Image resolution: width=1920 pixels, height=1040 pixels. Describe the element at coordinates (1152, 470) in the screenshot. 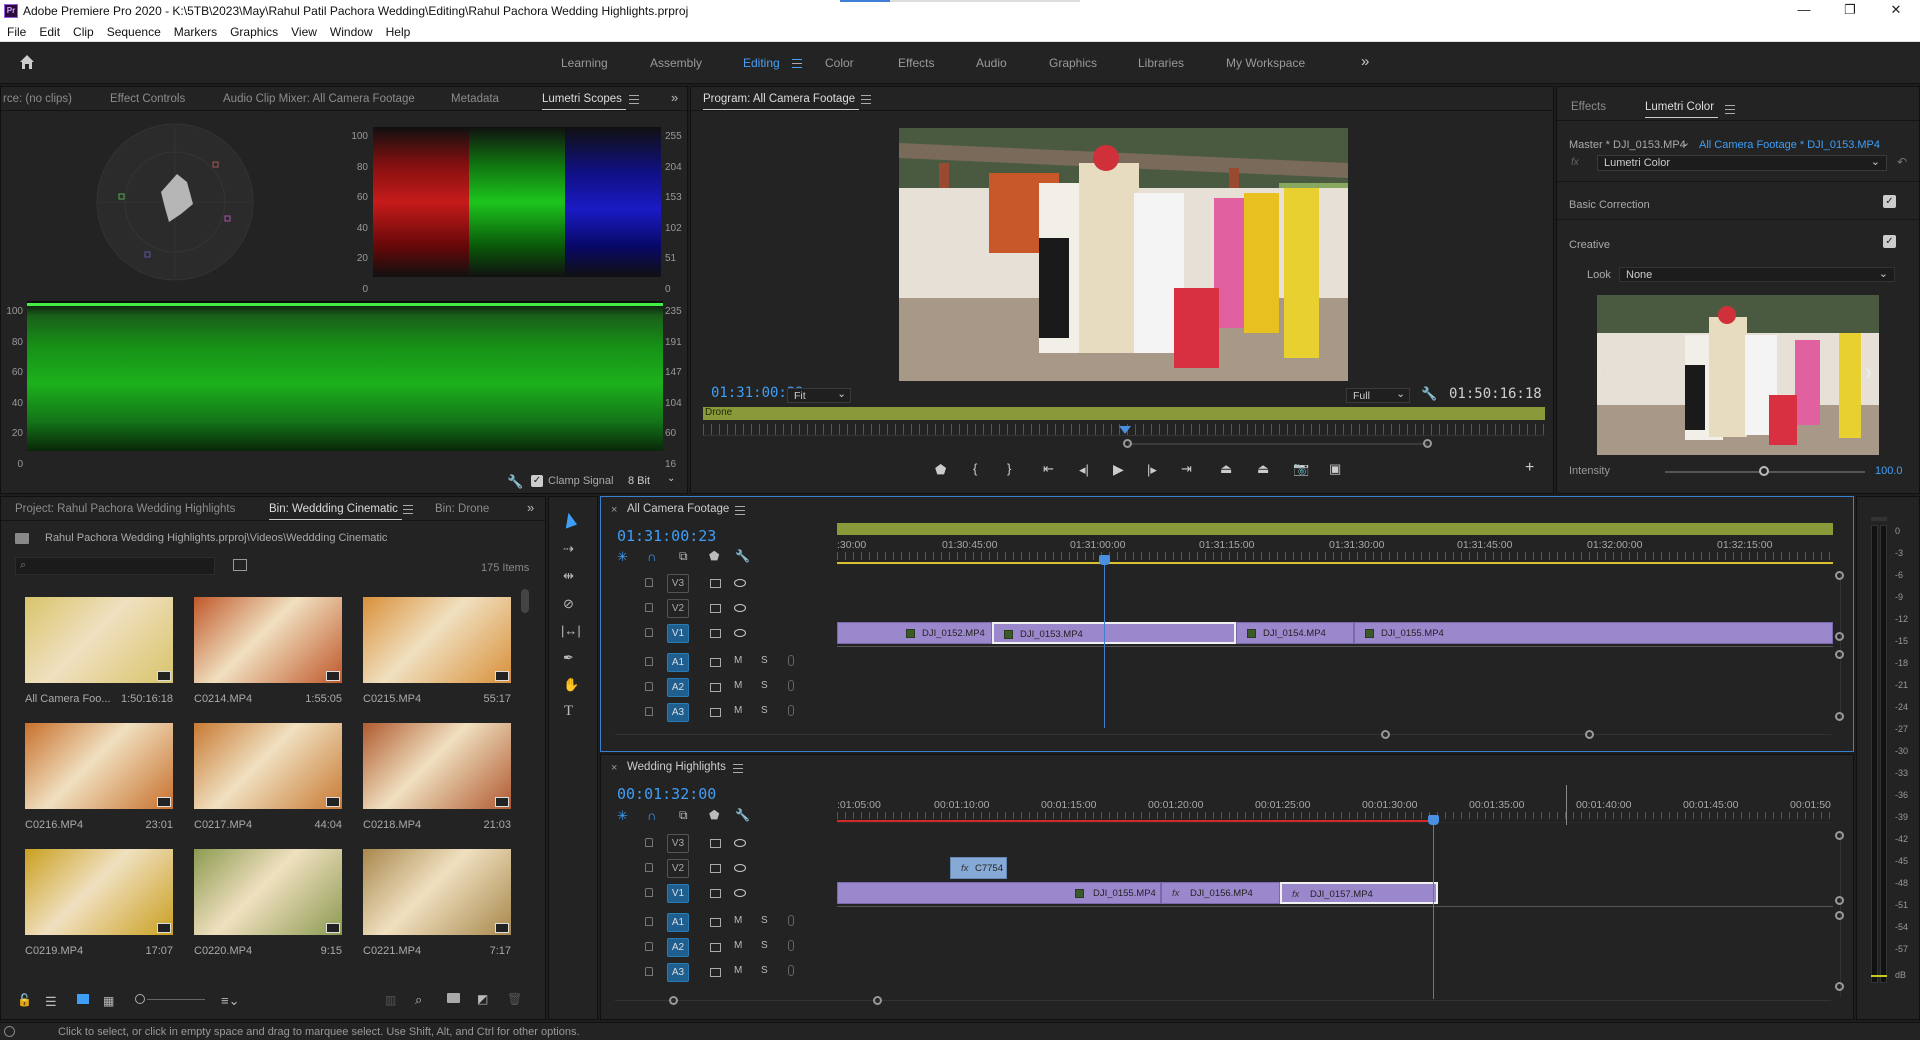

I see `step-forward-icon: |▸` at that location.